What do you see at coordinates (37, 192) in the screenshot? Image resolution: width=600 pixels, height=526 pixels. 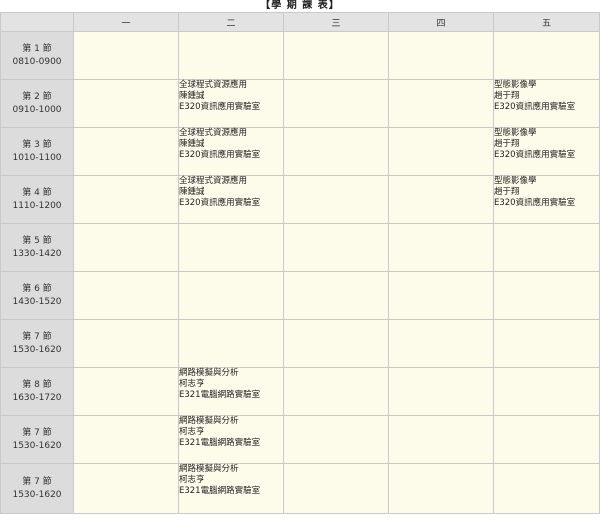 I see `period-label: 第 4 節` at bounding box center [37, 192].